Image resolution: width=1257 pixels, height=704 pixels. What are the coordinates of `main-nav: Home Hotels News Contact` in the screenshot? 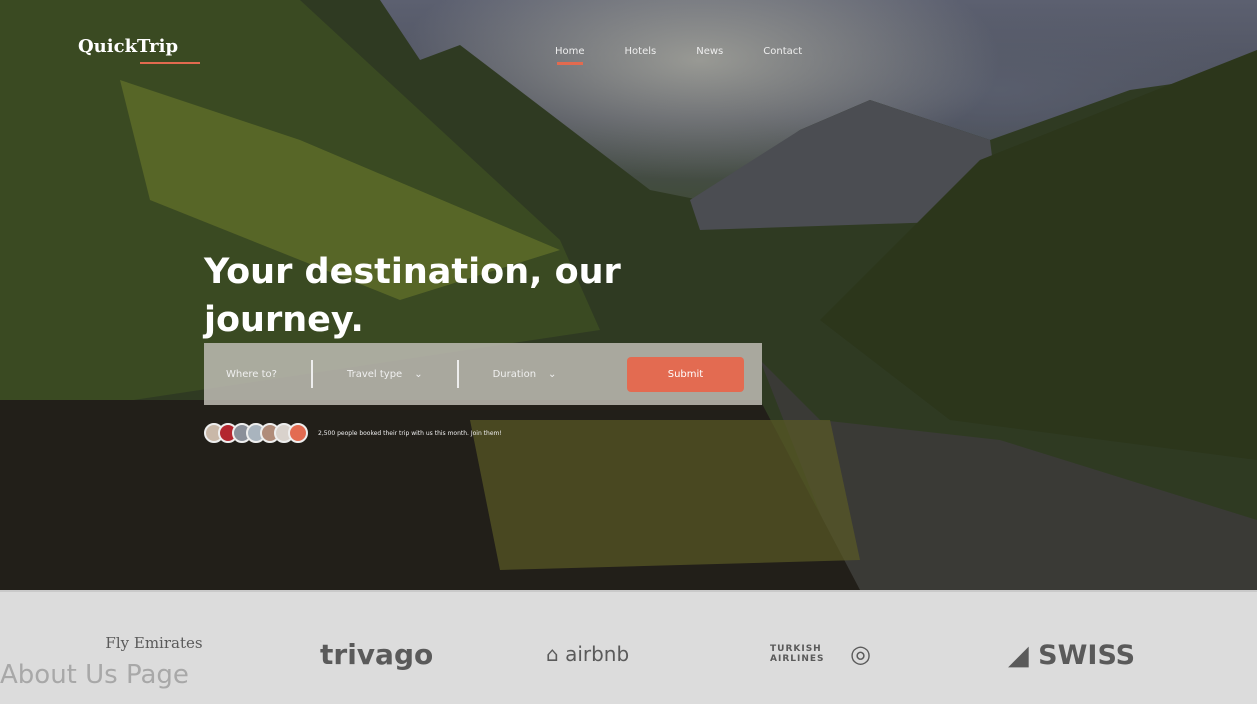 It's located at (678, 55).